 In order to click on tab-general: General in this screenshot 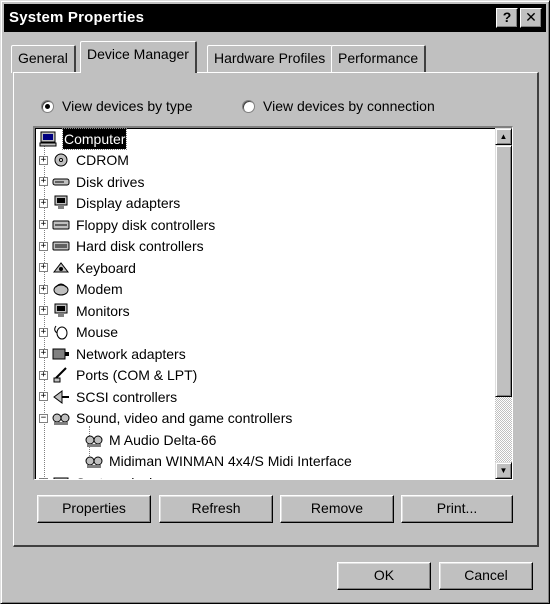, I will do `click(43, 59)`.